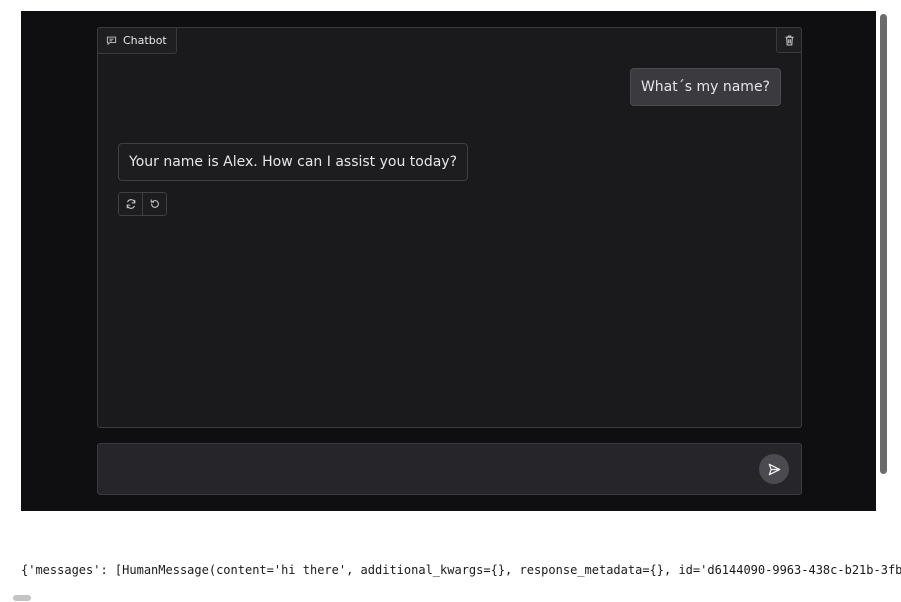 The width and height of the screenshot is (901, 602). What do you see at coordinates (145, 40) in the screenshot?
I see `chatbot-label-text: Chatbot` at bounding box center [145, 40].